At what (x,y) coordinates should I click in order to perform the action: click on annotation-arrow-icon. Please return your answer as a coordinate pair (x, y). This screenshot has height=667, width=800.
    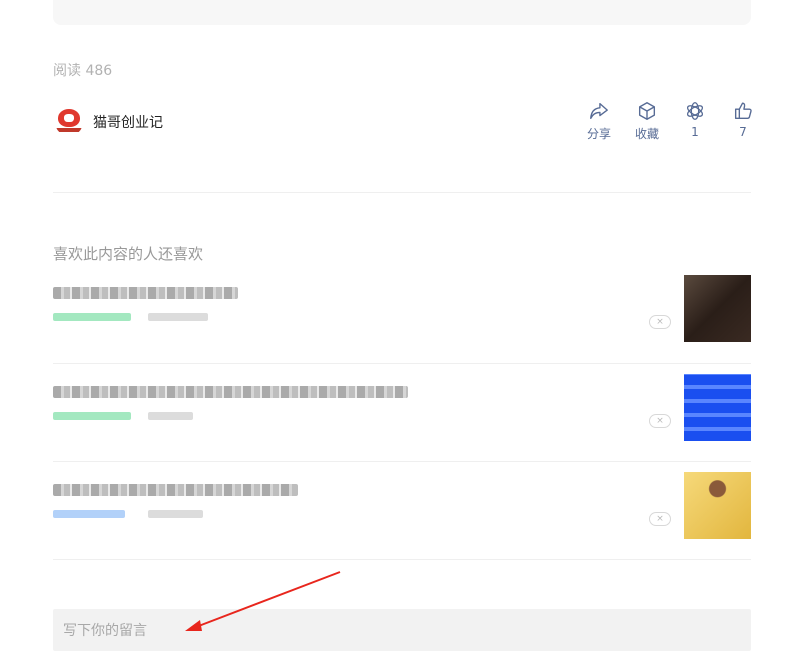
    Looking at the image, I should click on (263, 601).